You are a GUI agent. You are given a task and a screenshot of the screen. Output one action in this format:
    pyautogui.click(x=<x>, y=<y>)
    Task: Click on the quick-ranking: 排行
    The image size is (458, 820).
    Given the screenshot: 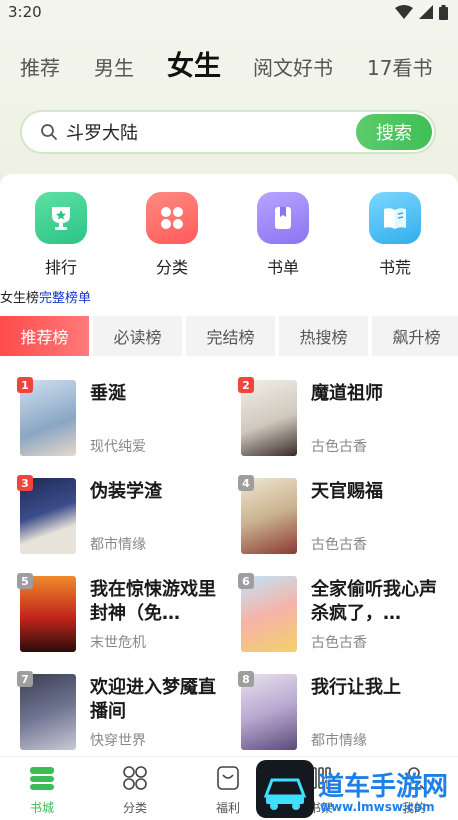 What is the action you would take?
    pyautogui.click(x=61, y=235)
    